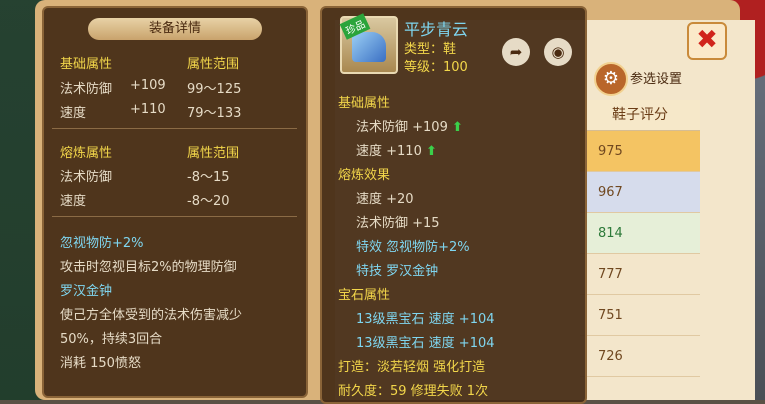 Image resolution: width=765 pixels, height=404 pixels. I want to click on effect-description: 攻击时忽视目标2%的物理防御, so click(148, 267).